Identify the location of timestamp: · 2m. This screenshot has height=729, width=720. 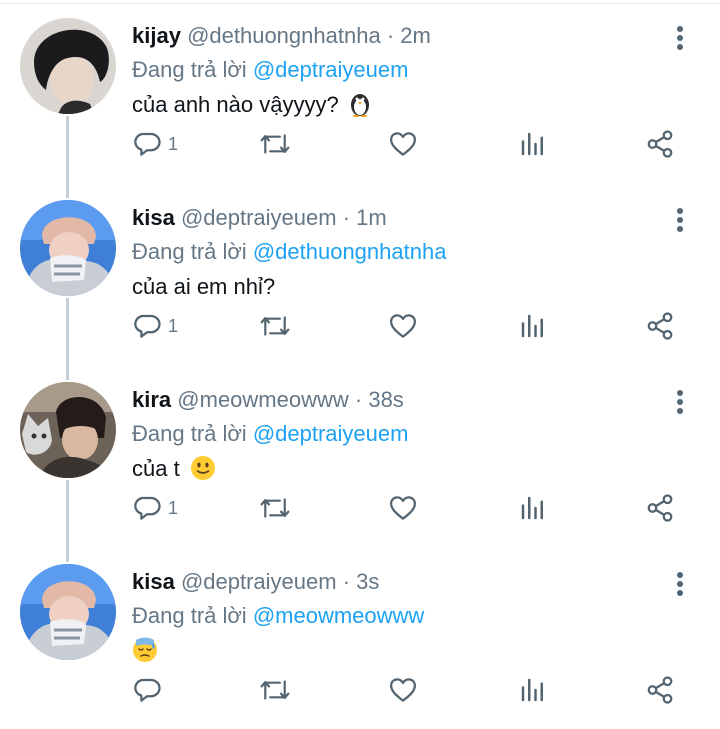
(409, 35).